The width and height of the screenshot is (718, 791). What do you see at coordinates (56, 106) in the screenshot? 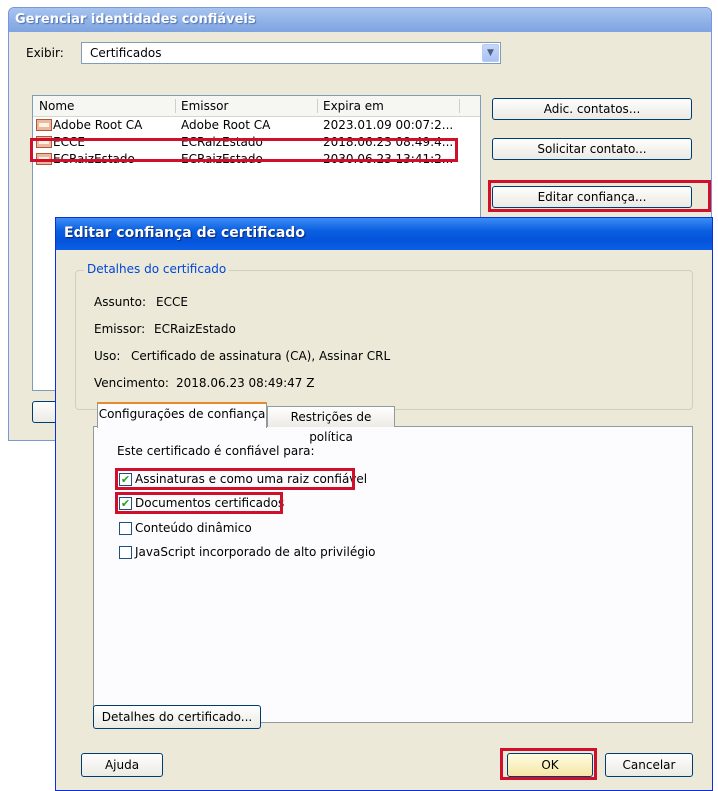
I see `column-header-name: Nome` at bounding box center [56, 106].